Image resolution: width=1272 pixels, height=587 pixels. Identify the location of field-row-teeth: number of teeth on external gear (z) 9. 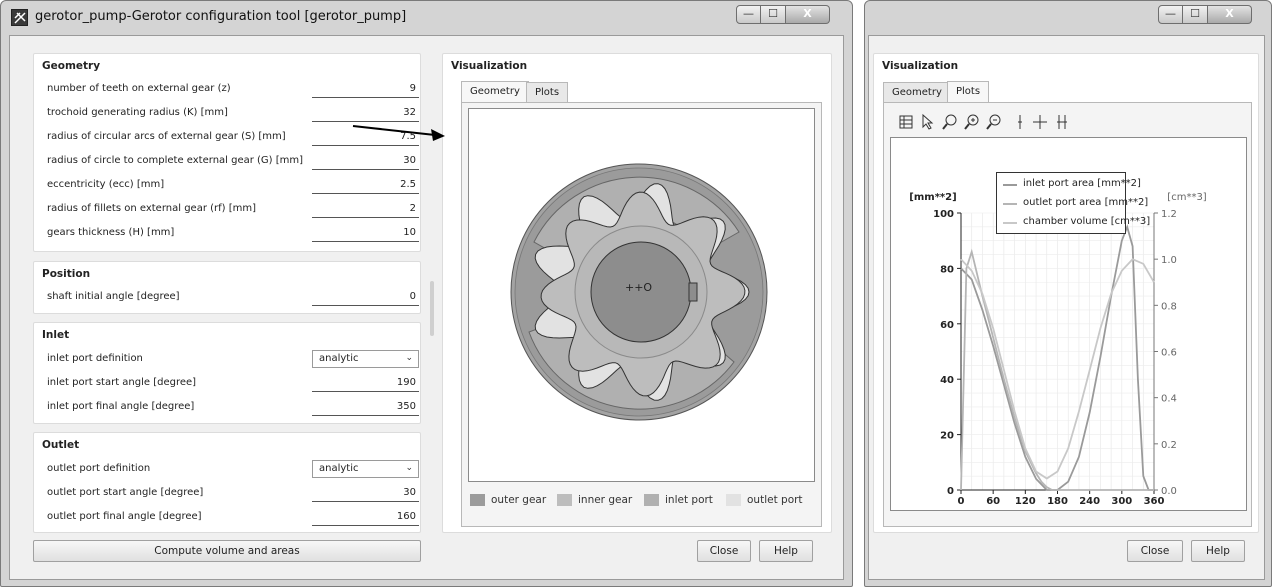
(233, 89).